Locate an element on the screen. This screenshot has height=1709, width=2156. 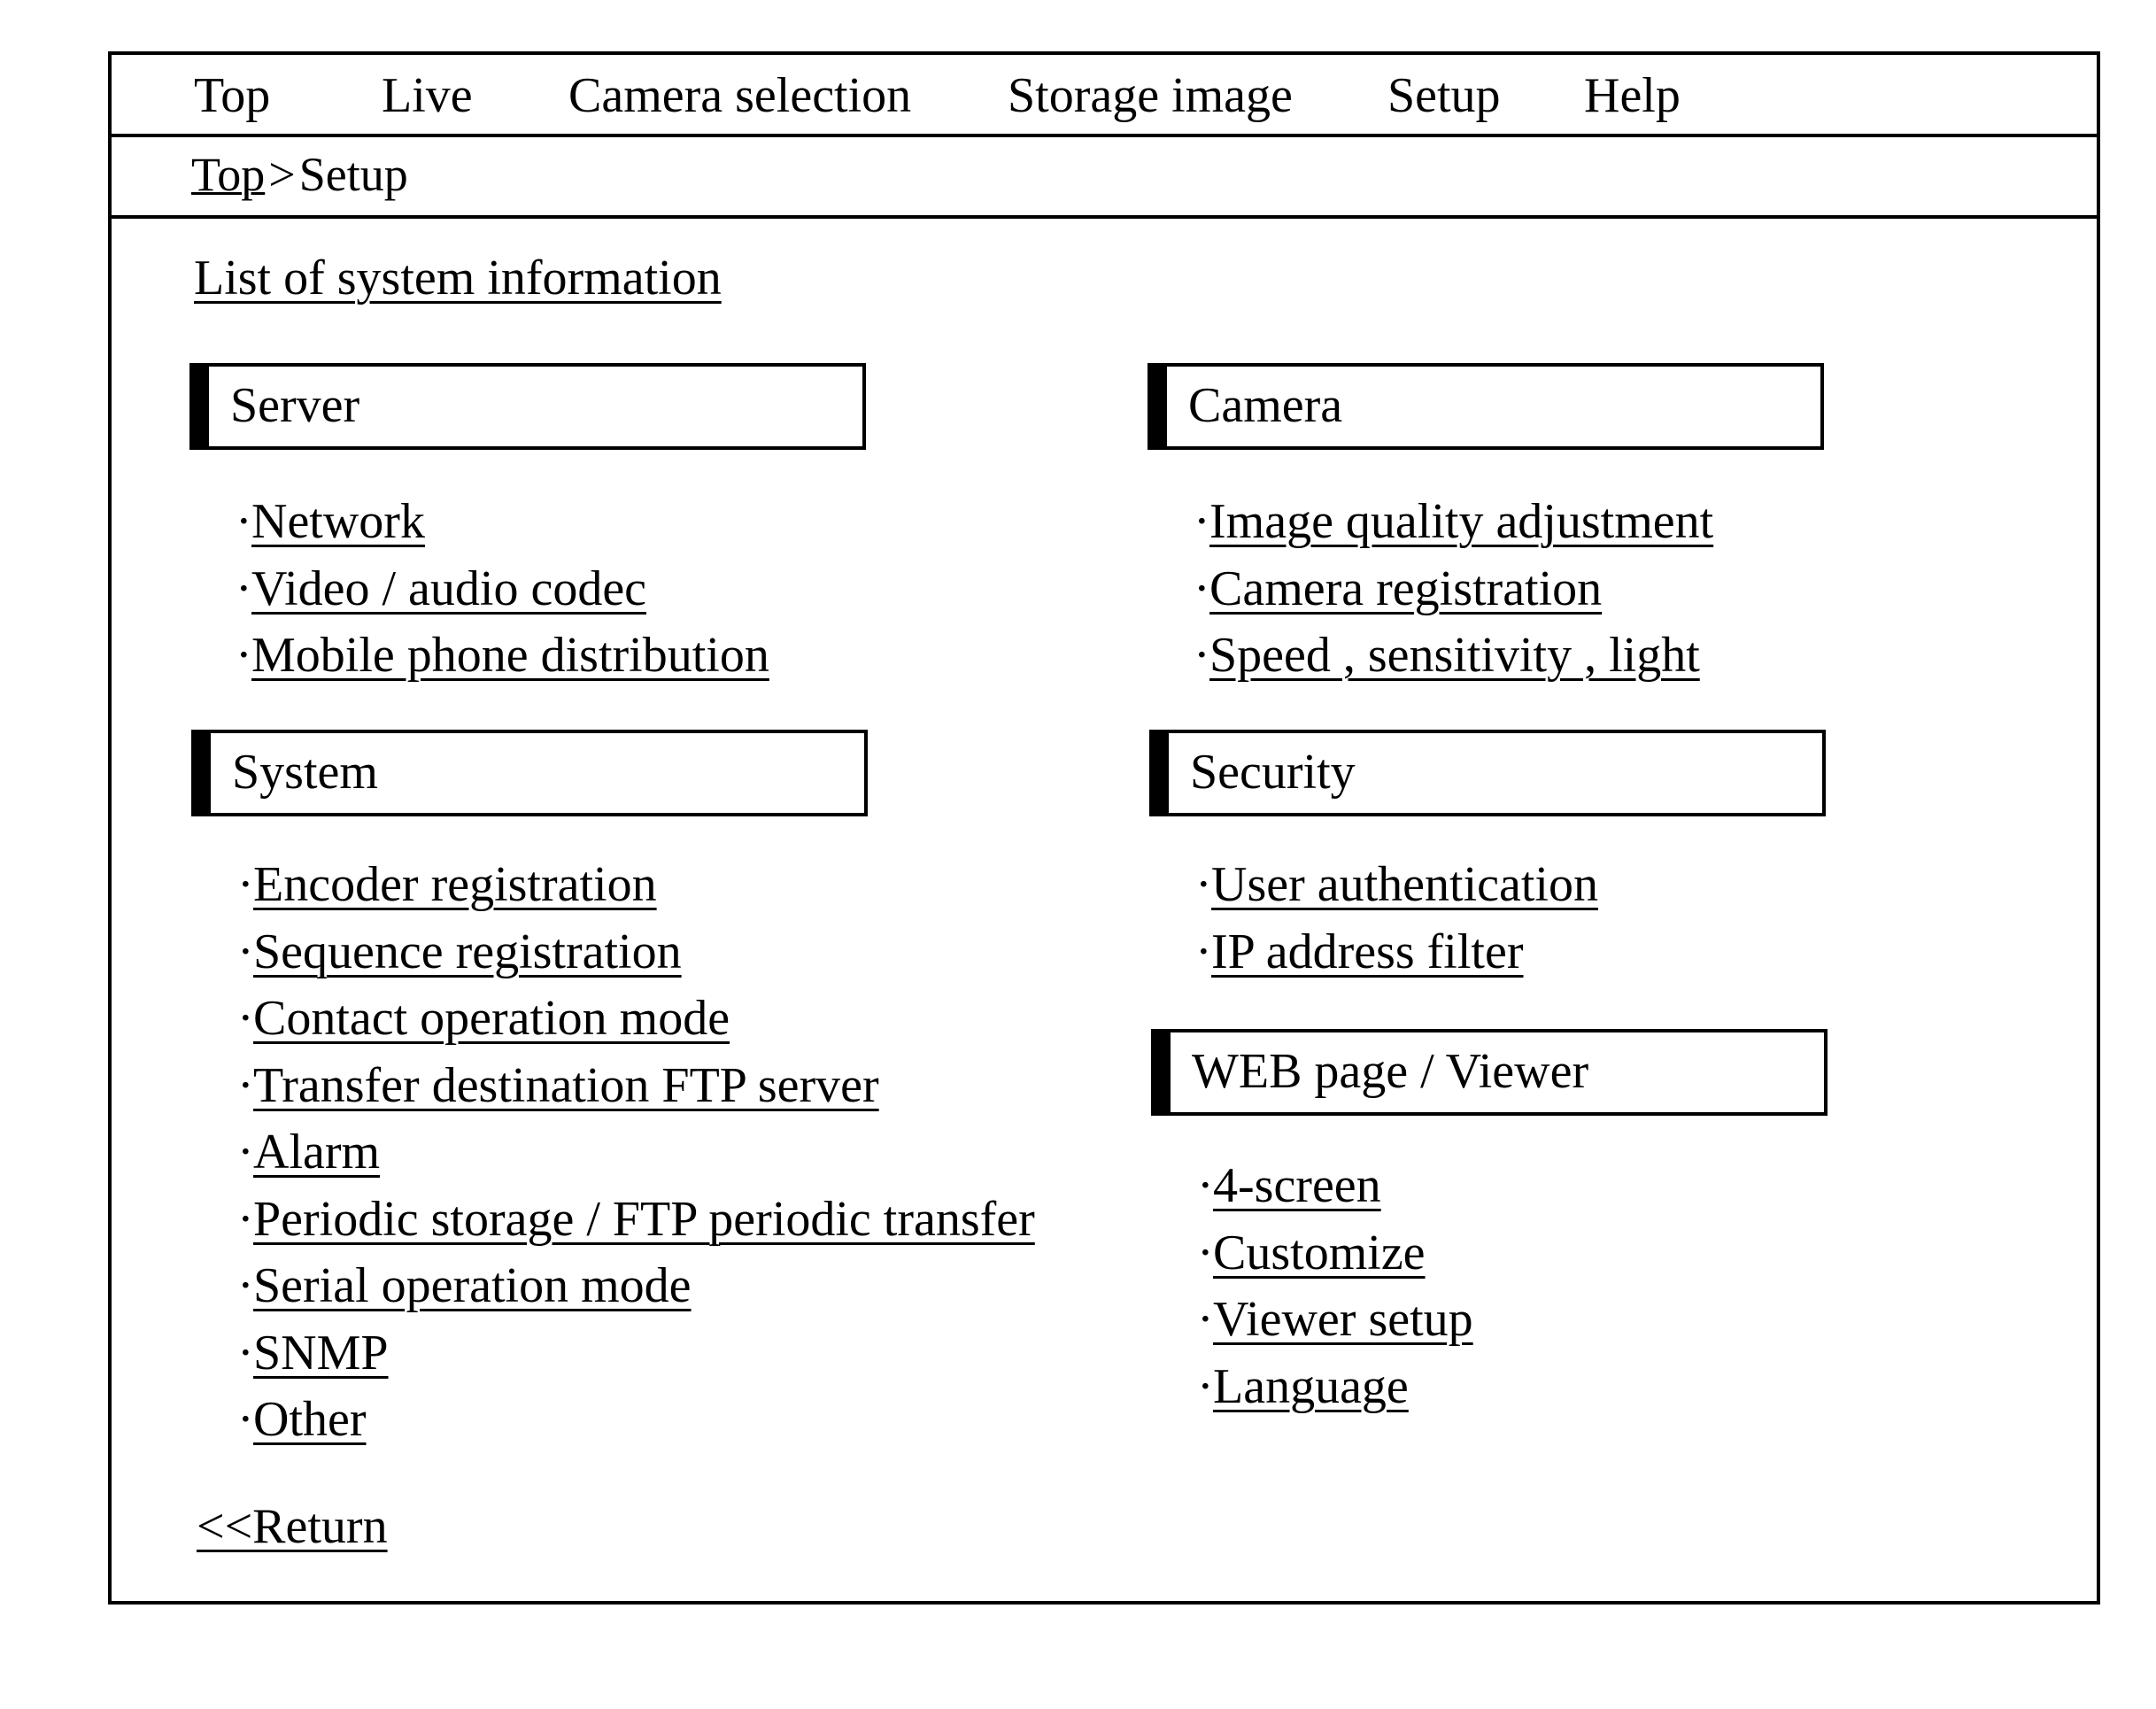
section-header-web-page-viewer: WEB page / Viewer is located at coordinates (1489, 1073).